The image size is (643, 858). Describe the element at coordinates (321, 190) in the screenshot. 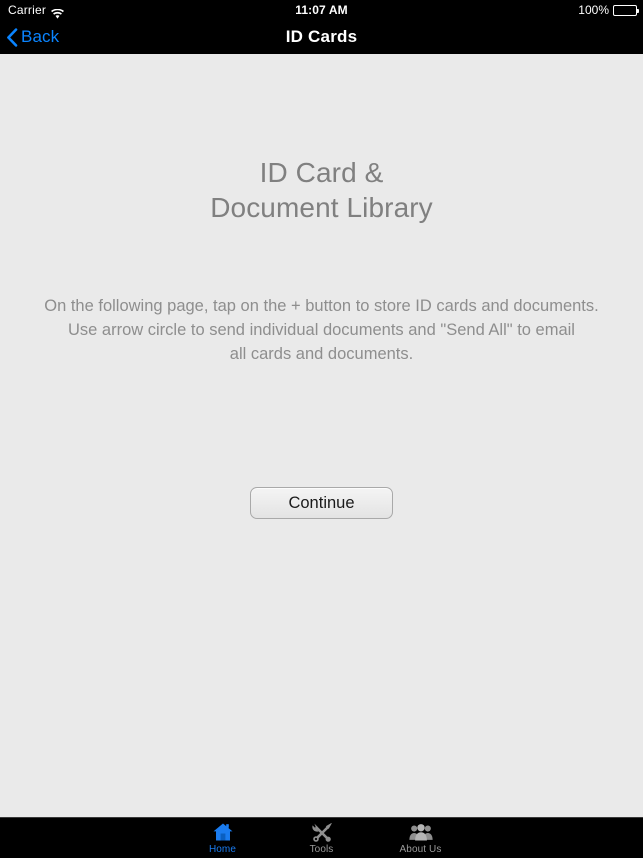

I see `library-heading: ID Card & Document Library` at that location.